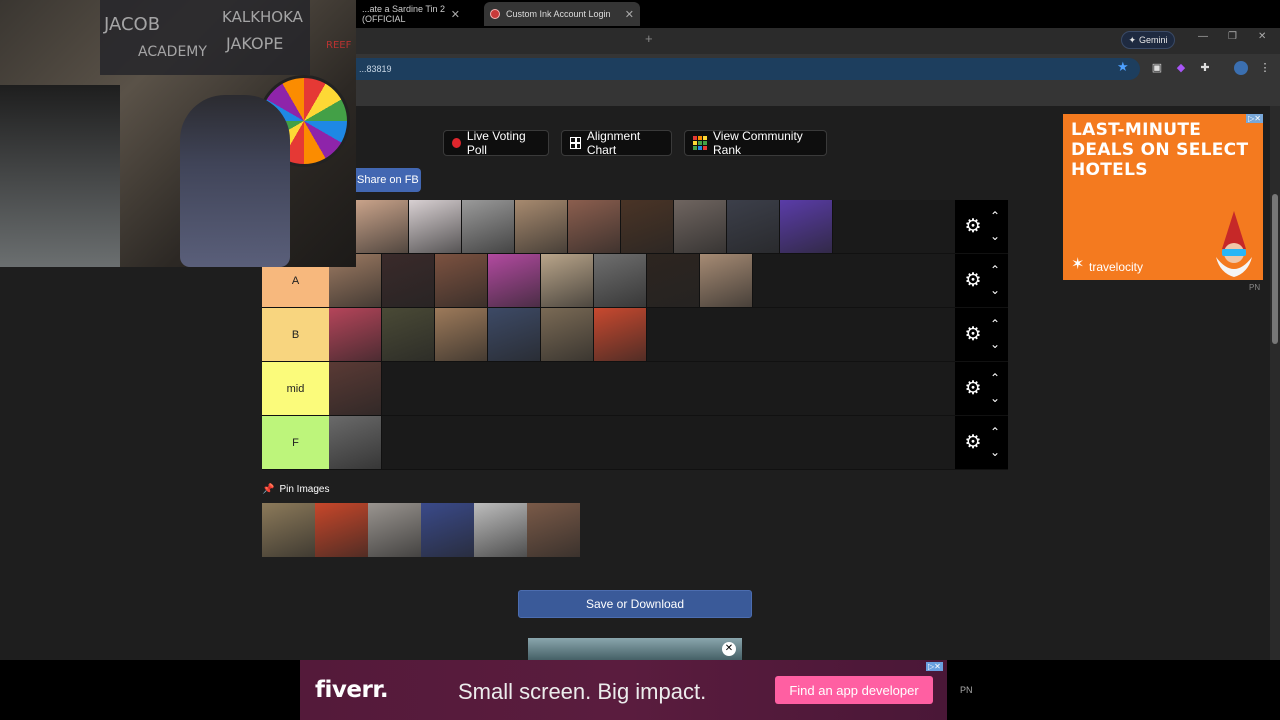 The width and height of the screenshot is (1280, 720). I want to click on restore-button: ❐, so click(1232, 36).